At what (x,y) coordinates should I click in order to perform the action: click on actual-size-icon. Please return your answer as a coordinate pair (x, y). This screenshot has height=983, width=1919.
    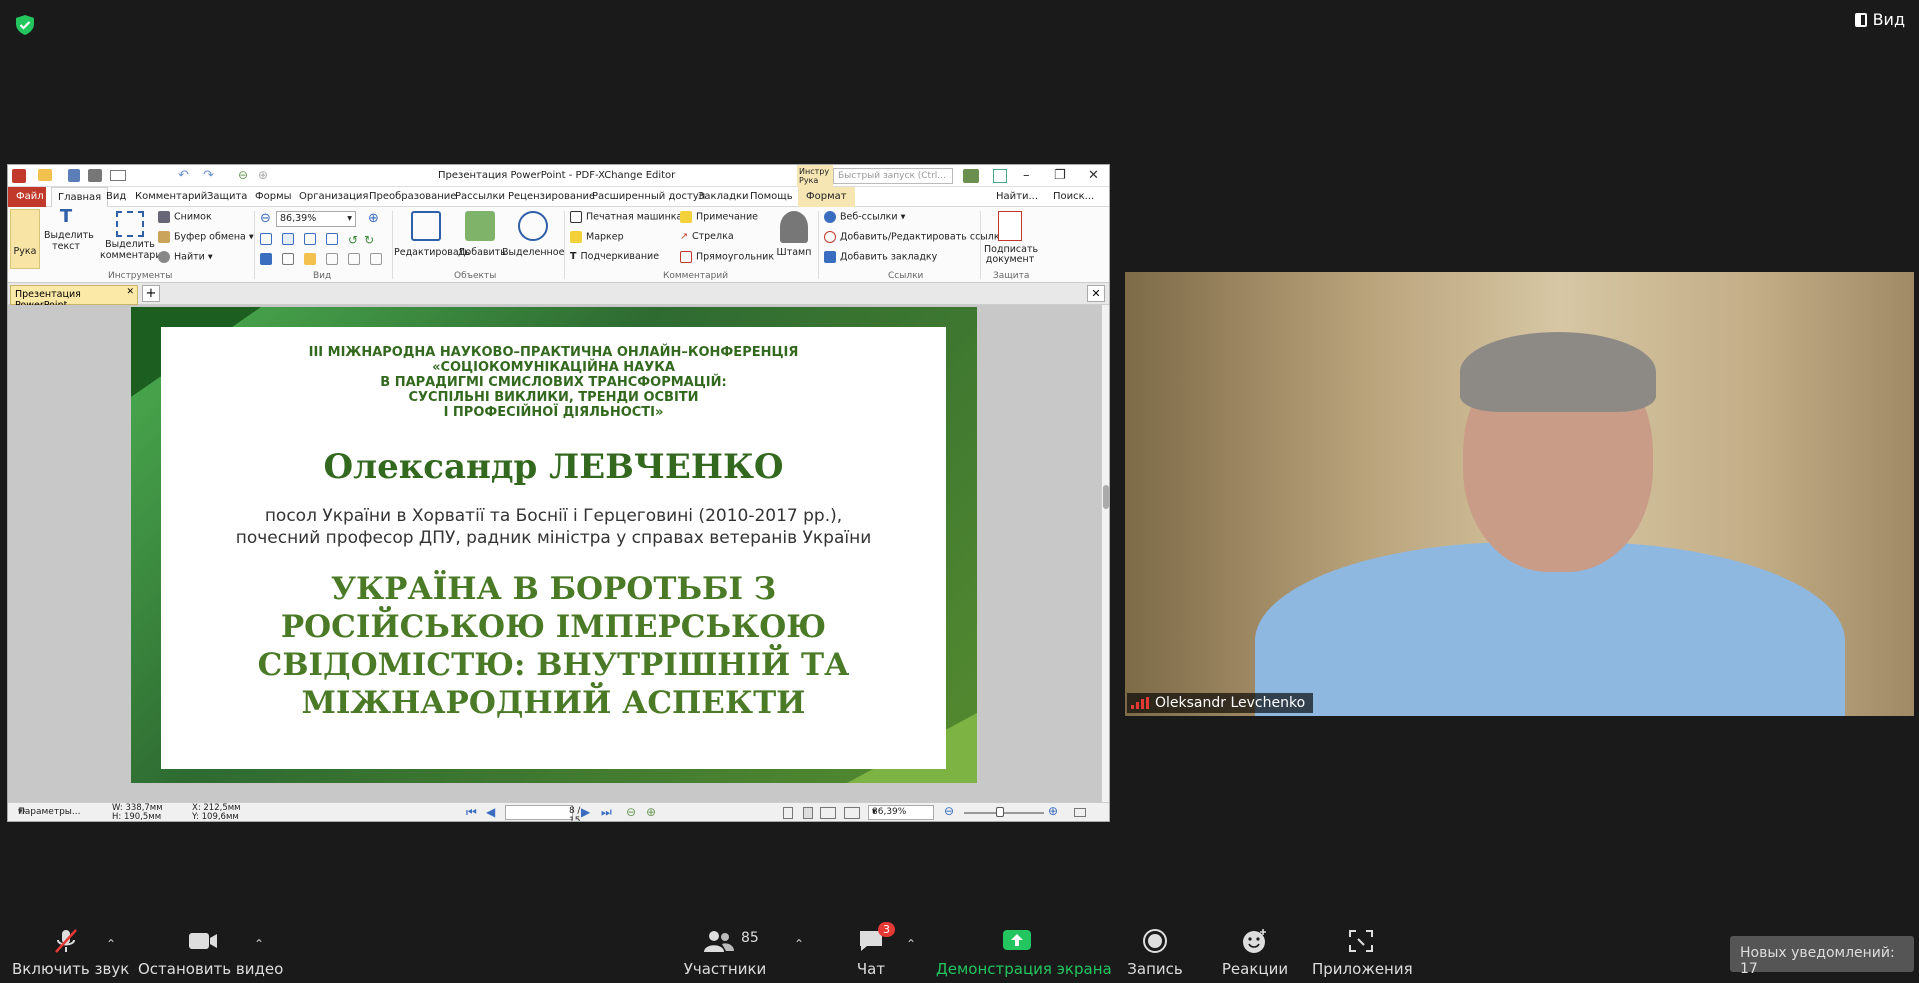
    Looking at the image, I should click on (266, 239).